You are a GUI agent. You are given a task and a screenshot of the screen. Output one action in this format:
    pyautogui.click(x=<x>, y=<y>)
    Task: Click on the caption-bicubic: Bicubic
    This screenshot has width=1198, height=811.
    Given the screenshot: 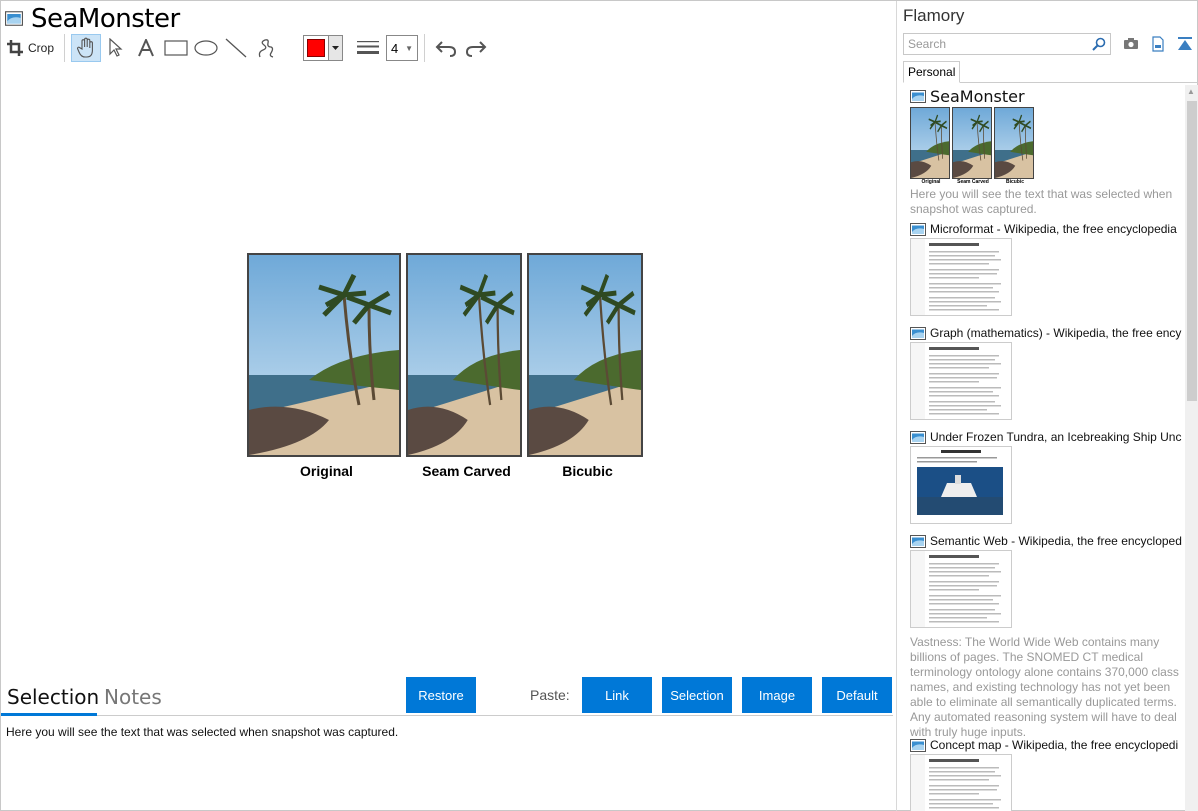 What is the action you would take?
    pyautogui.click(x=587, y=471)
    